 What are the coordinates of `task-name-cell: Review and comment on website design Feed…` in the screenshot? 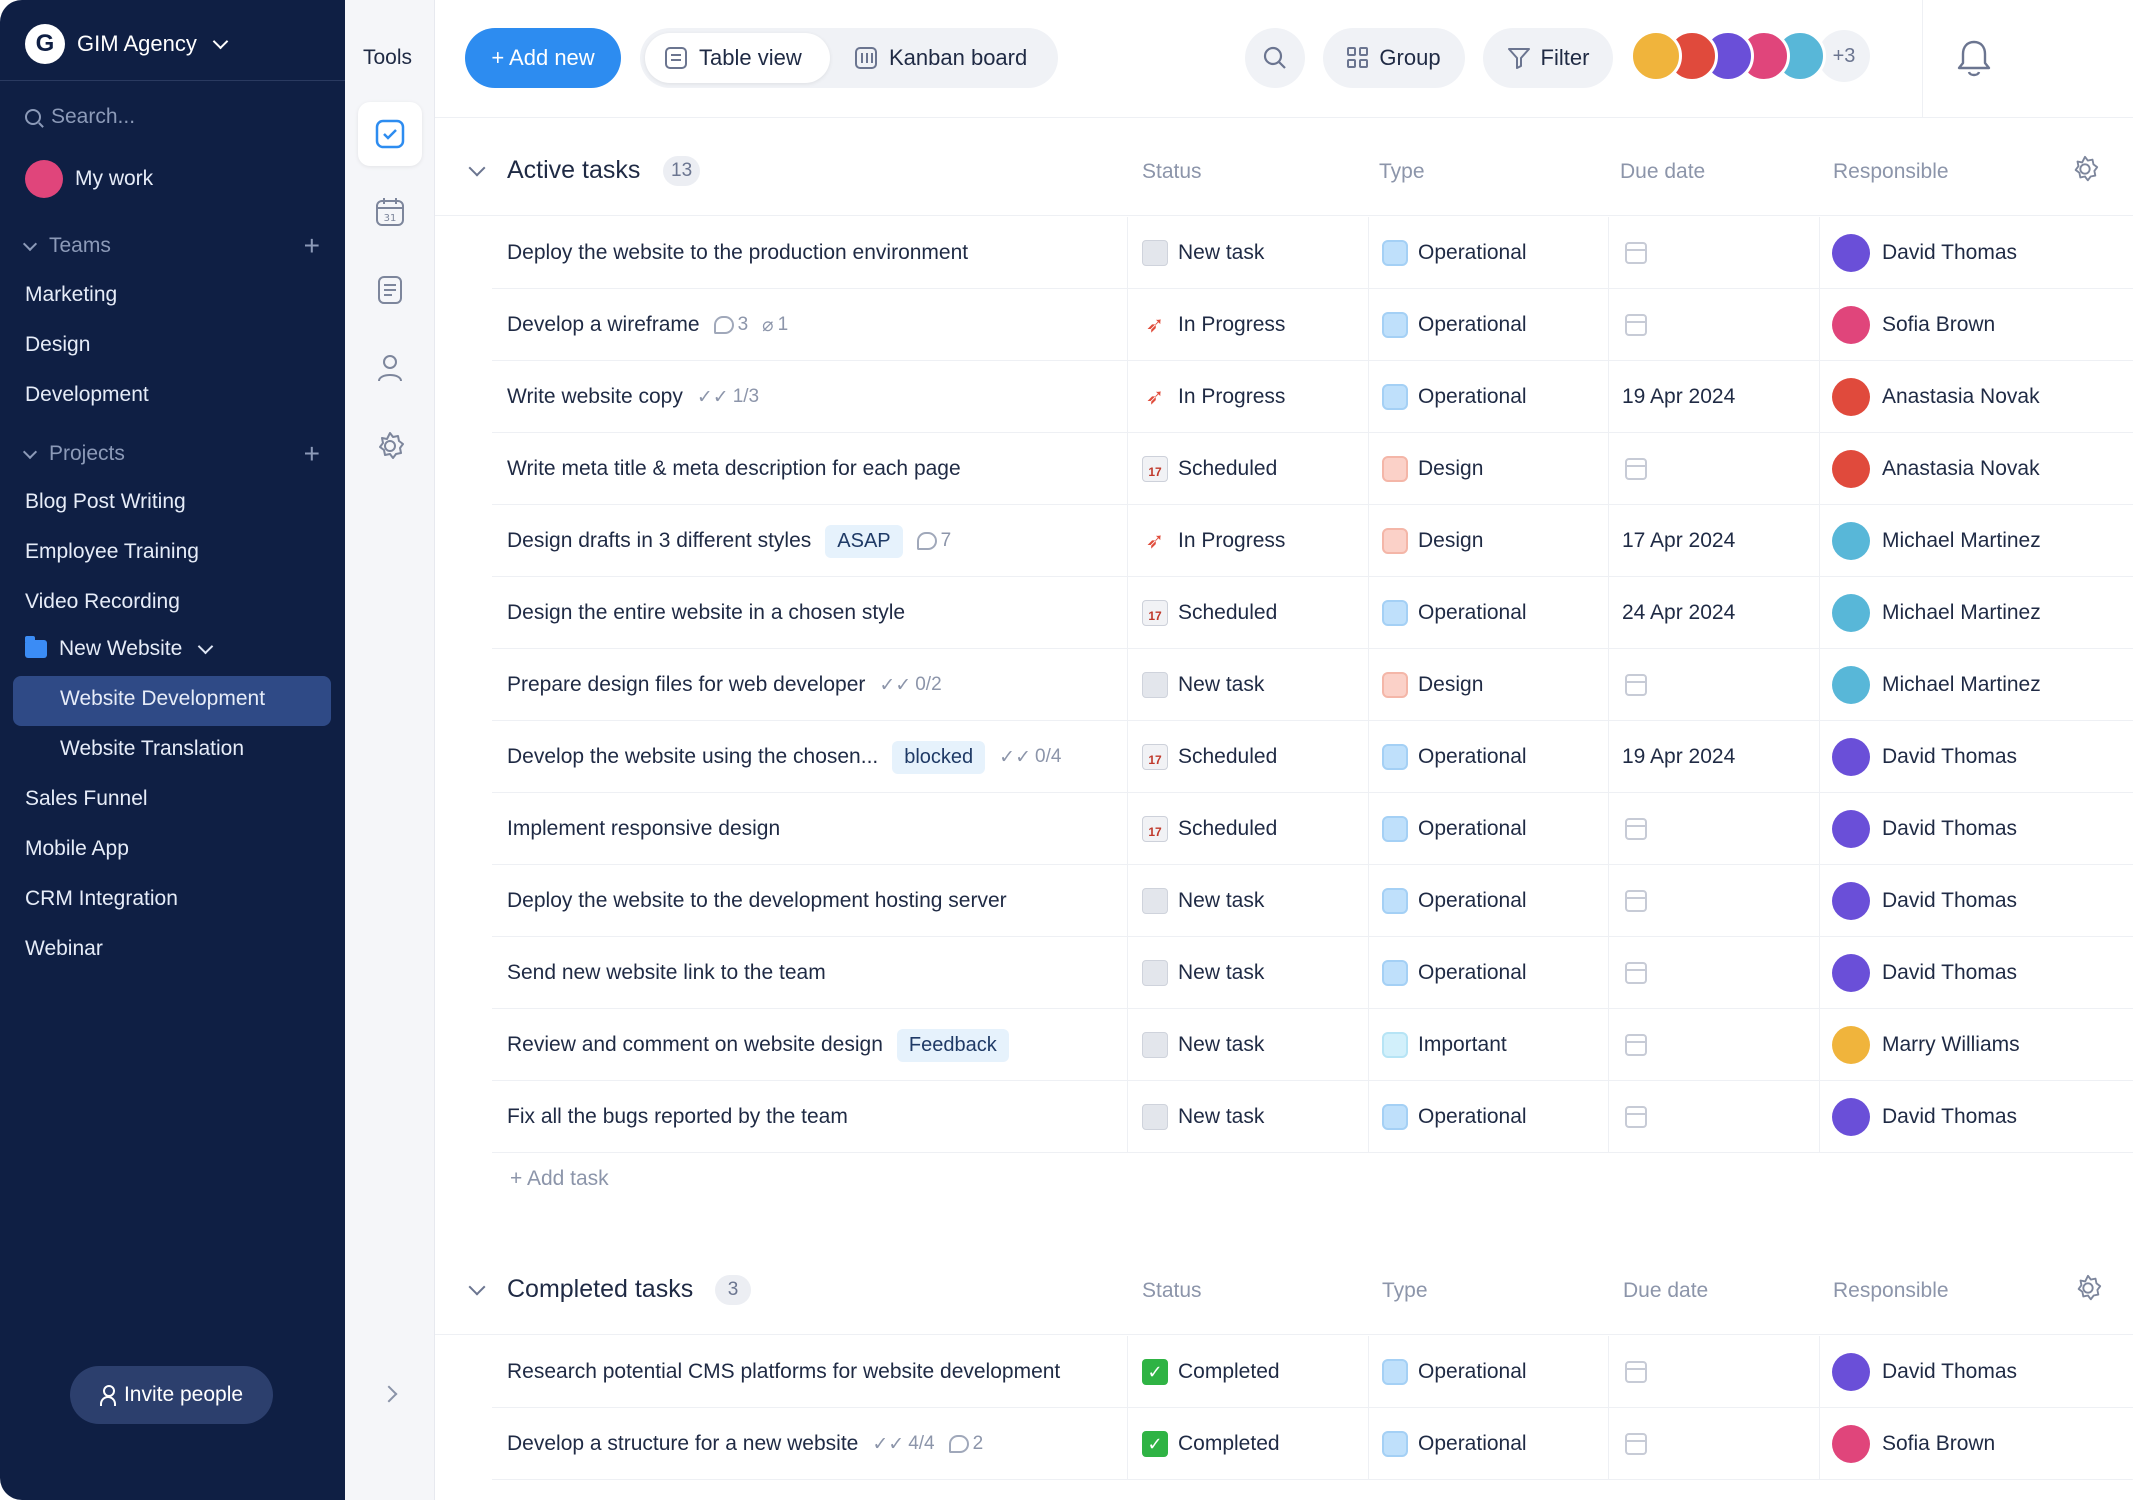 It's located at (758, 1045).